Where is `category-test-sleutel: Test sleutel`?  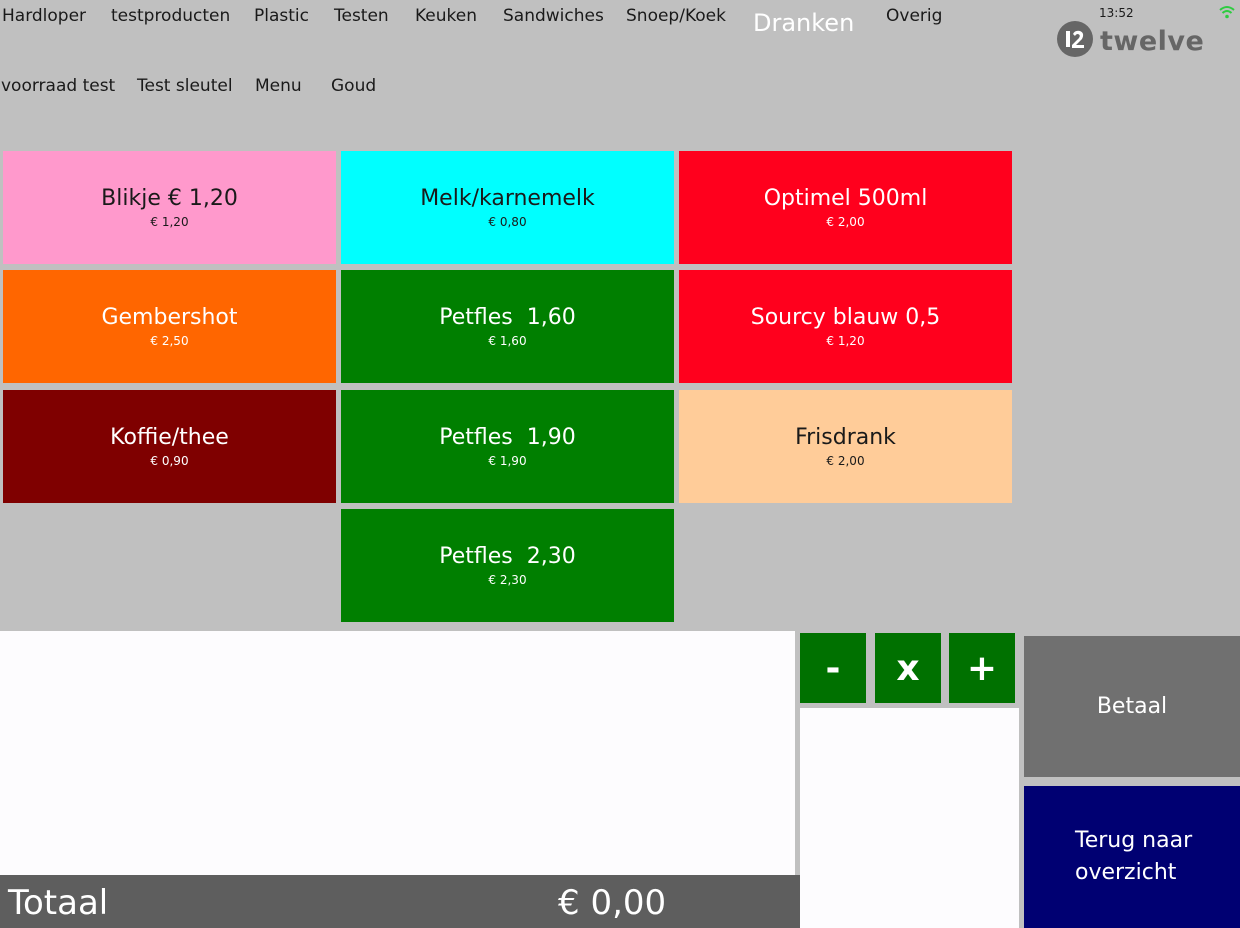
category-test-sleutel: Test sleutel is located at coordinates (185, 86).